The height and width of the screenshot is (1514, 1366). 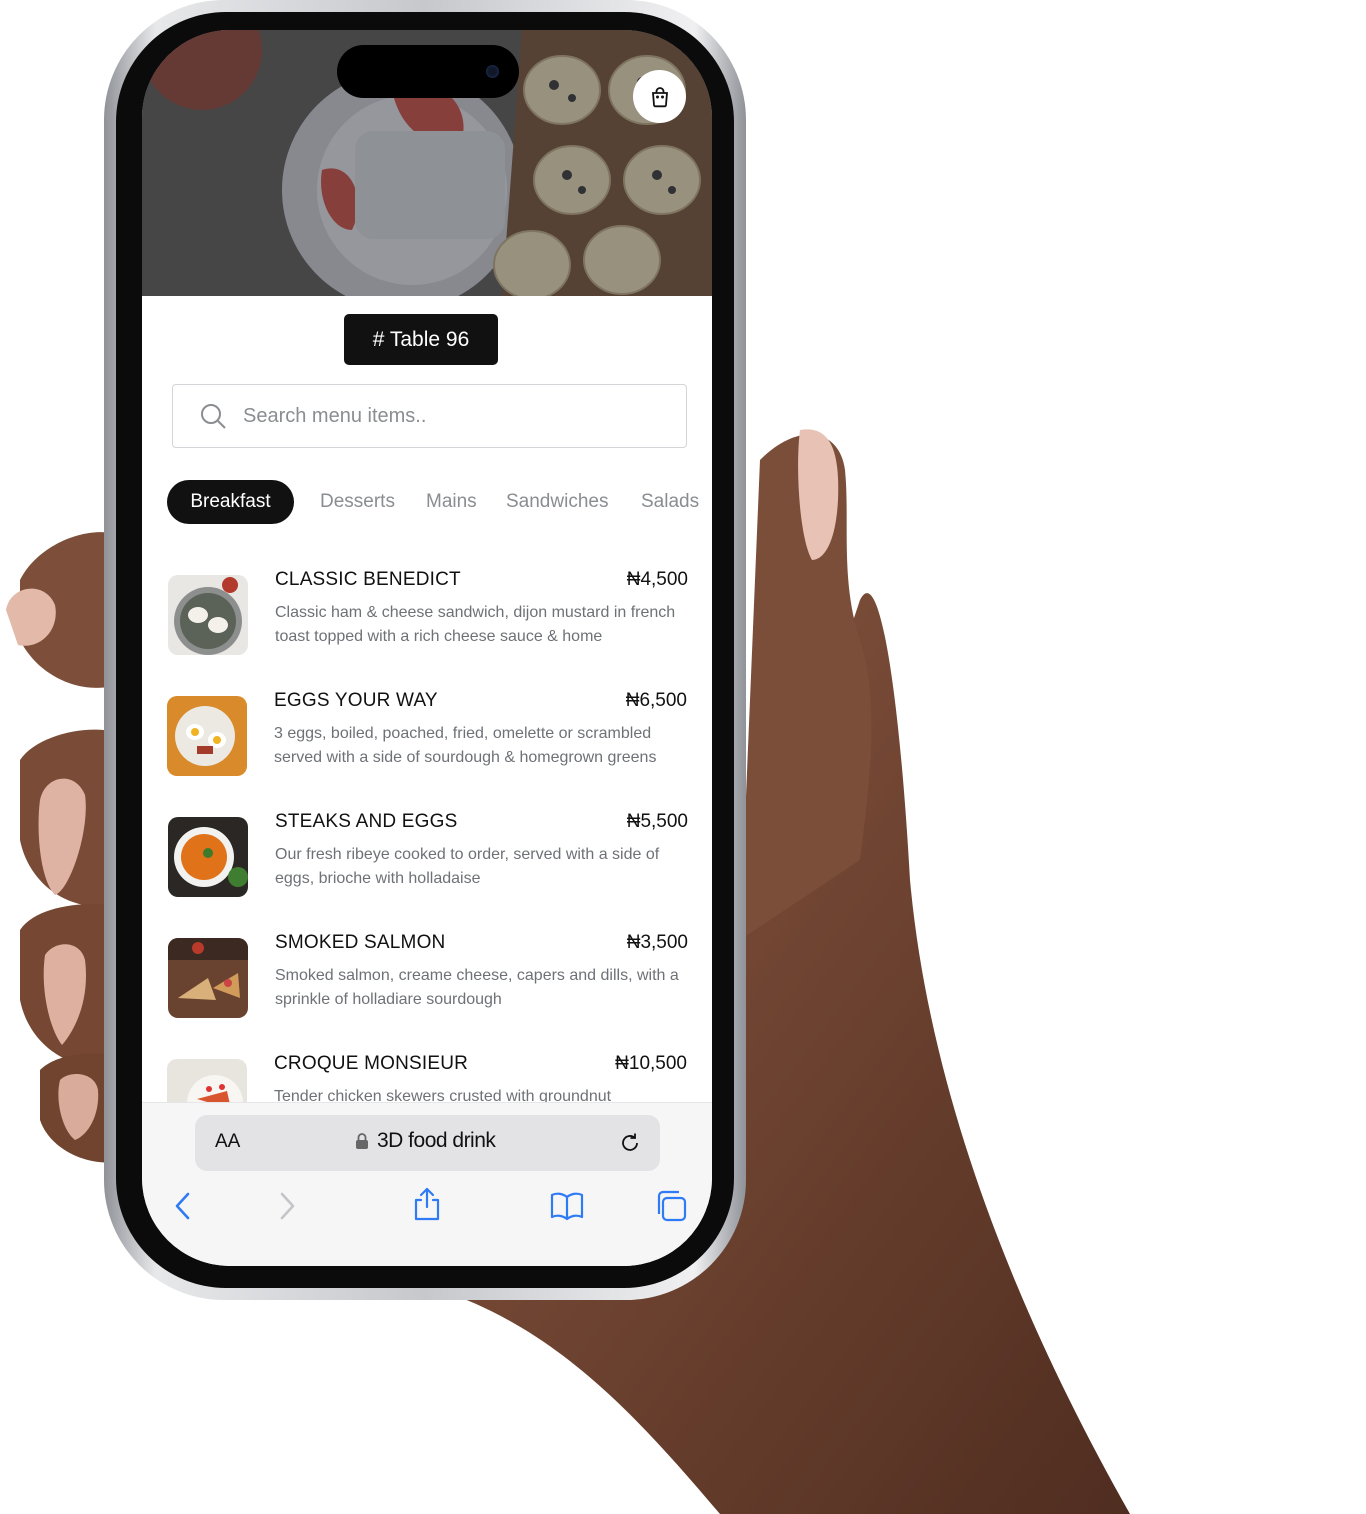 I want to click on browser-toolbar: AA 3D food drink, so click(x=427, y=1184).